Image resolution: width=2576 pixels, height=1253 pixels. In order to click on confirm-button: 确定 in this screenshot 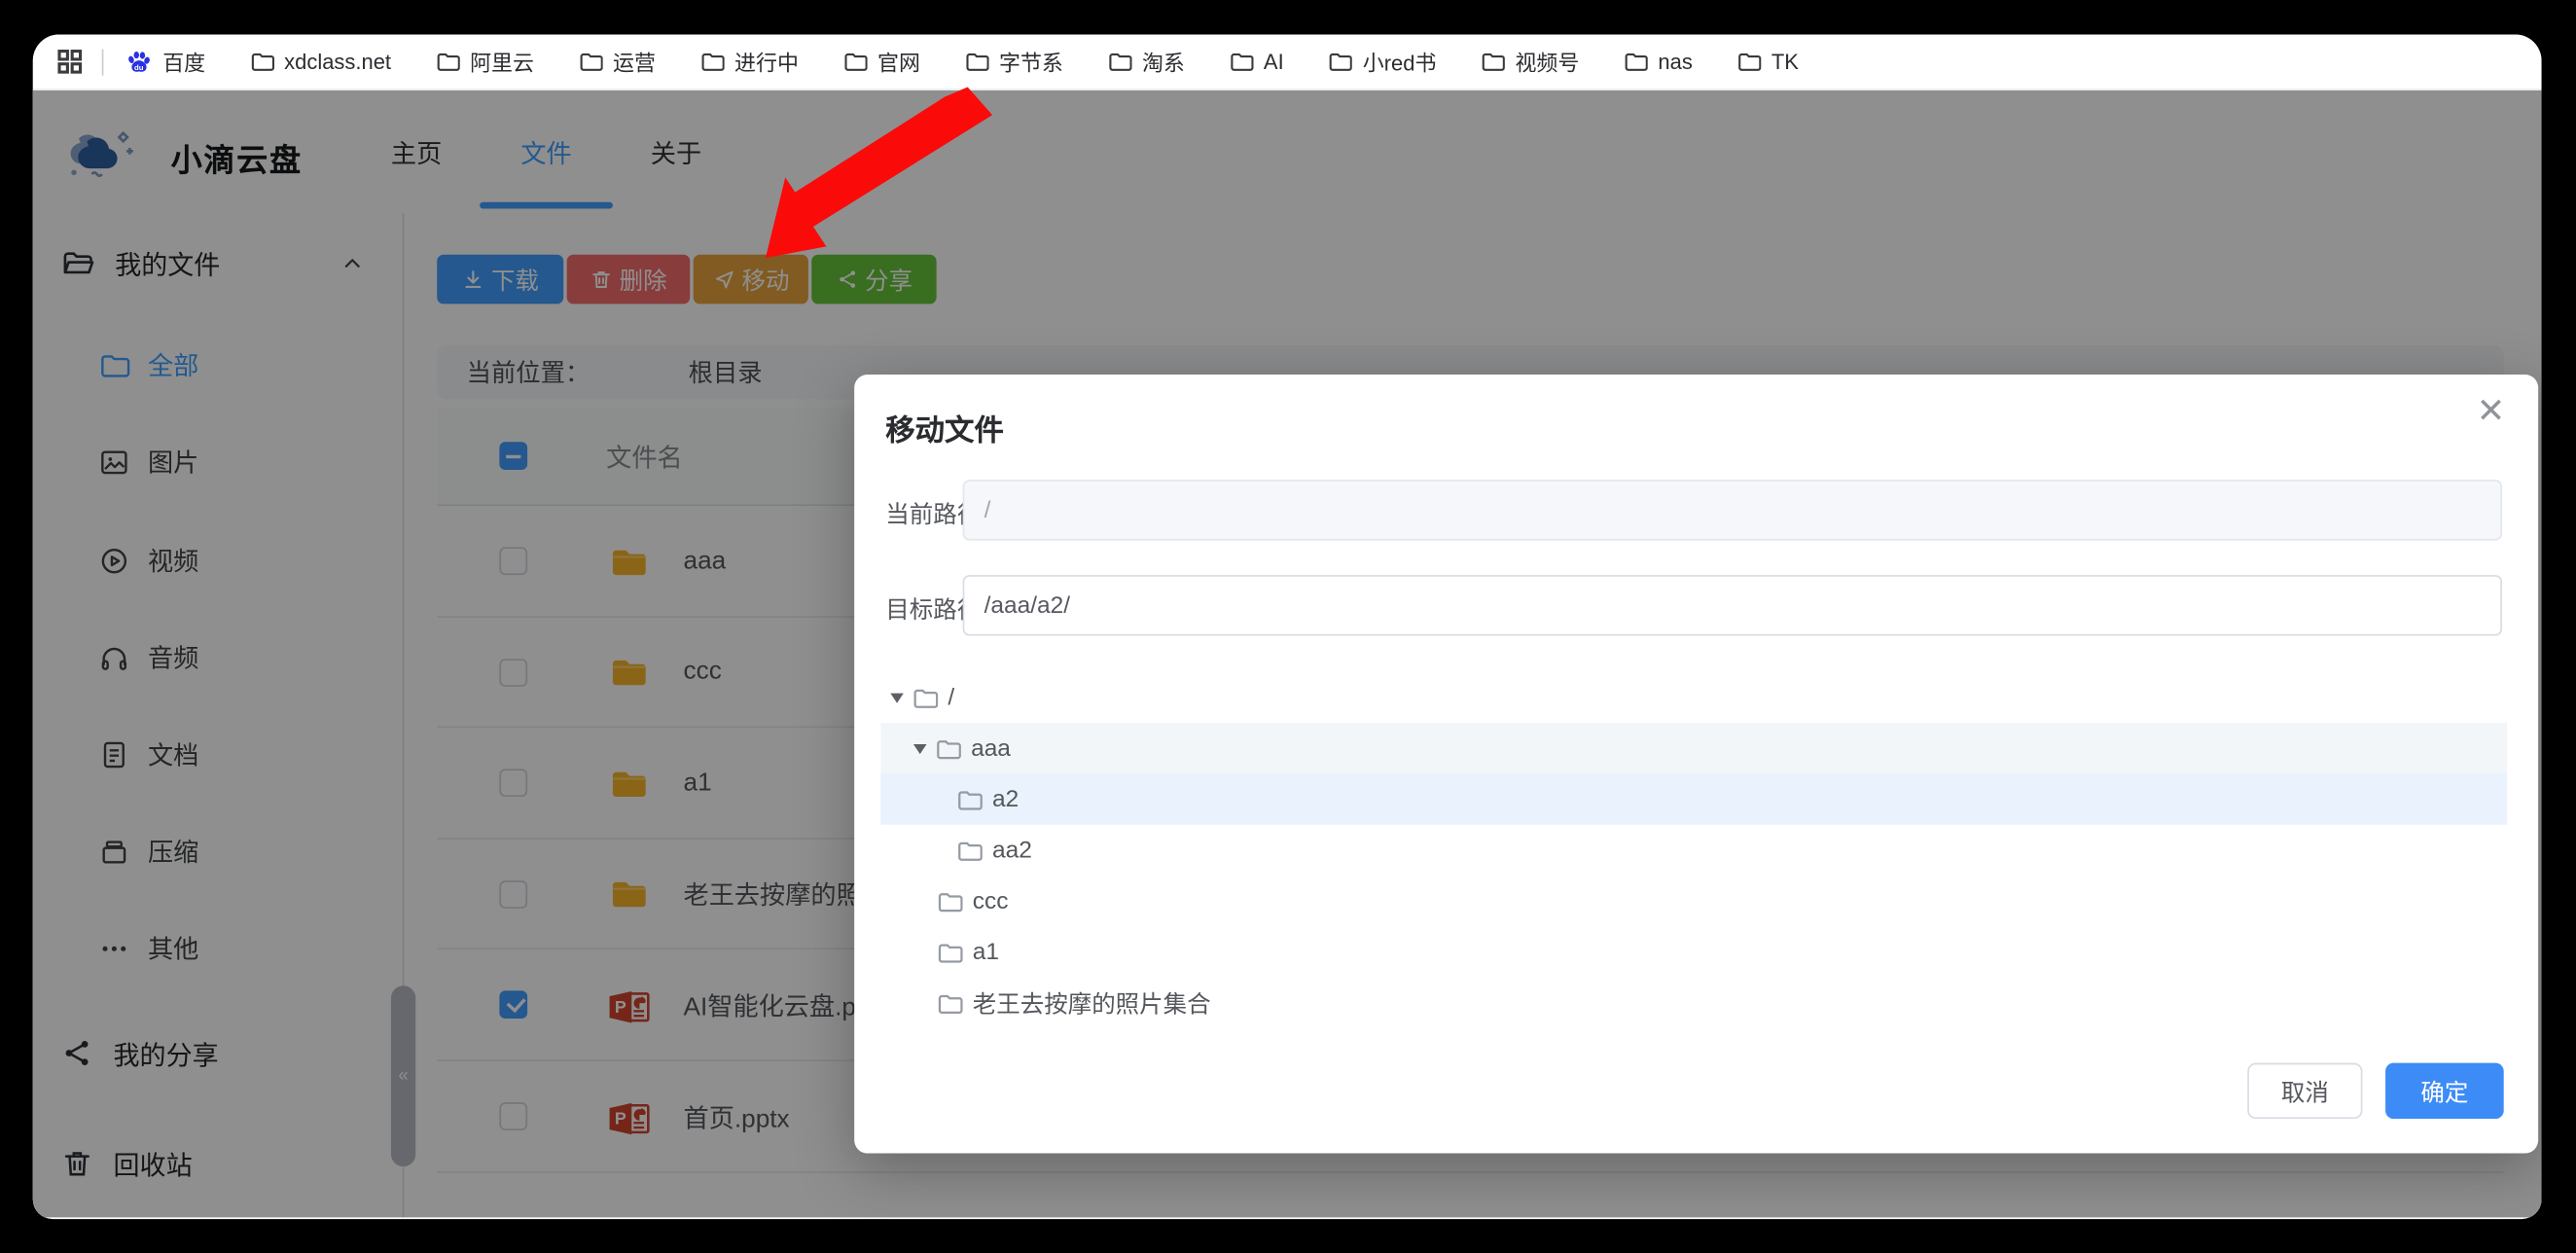, I will do `click(2444, 1091)`.